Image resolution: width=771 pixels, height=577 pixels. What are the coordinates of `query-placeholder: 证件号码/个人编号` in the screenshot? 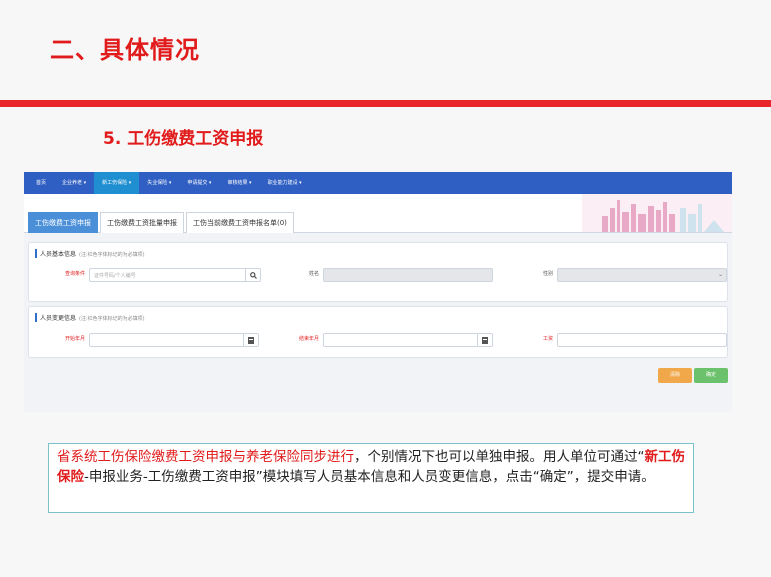 It's located at (115, 276).